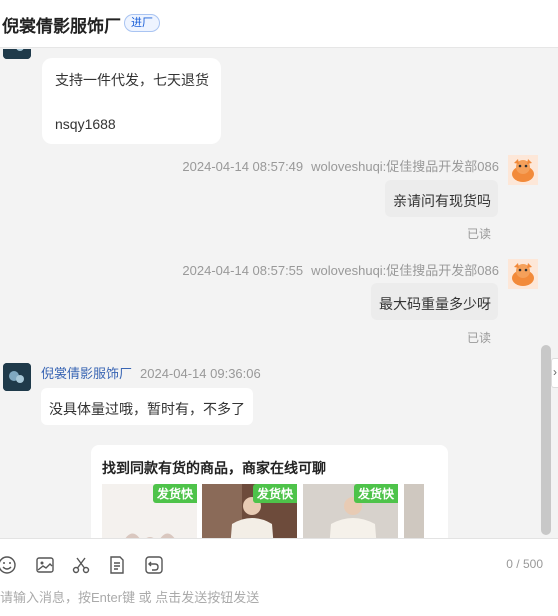 This screenshot has width=558, height=616. I want to click on message-time: 2024-04-14 08:57:49, so click(243, 166).